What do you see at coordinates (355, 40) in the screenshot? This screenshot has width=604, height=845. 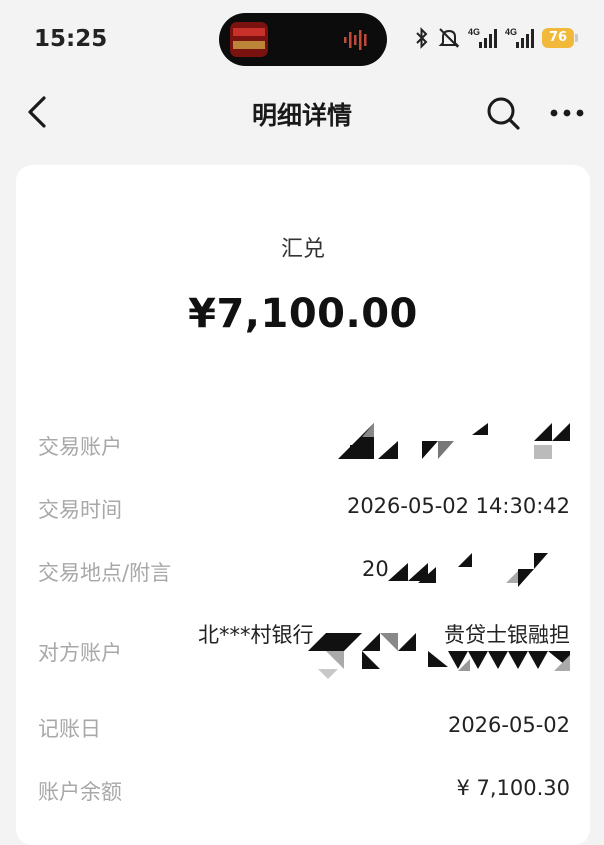 I see `audio-wave-icon` at bounding box center [355, 40].